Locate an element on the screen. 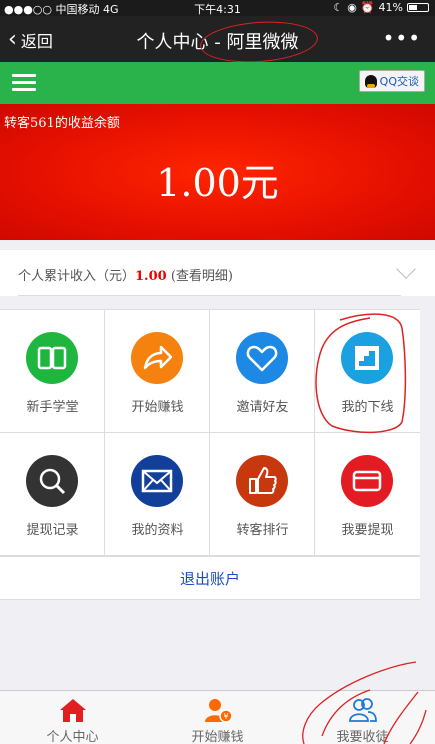 The height and width of the screenshot is (744, 435). status-bar: ●●●○○ 中国移动 4G 下午4:31 ☾ ◉ ⏰ 41% is located at coordinates (217, 8).